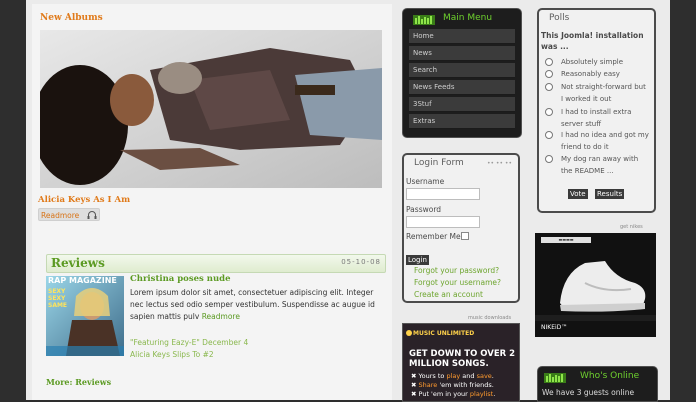  What do you see at coordinates (433, 236) in the screenshot?
I see `remember-me-label: Remember Me` at bounding box center [433, 236].